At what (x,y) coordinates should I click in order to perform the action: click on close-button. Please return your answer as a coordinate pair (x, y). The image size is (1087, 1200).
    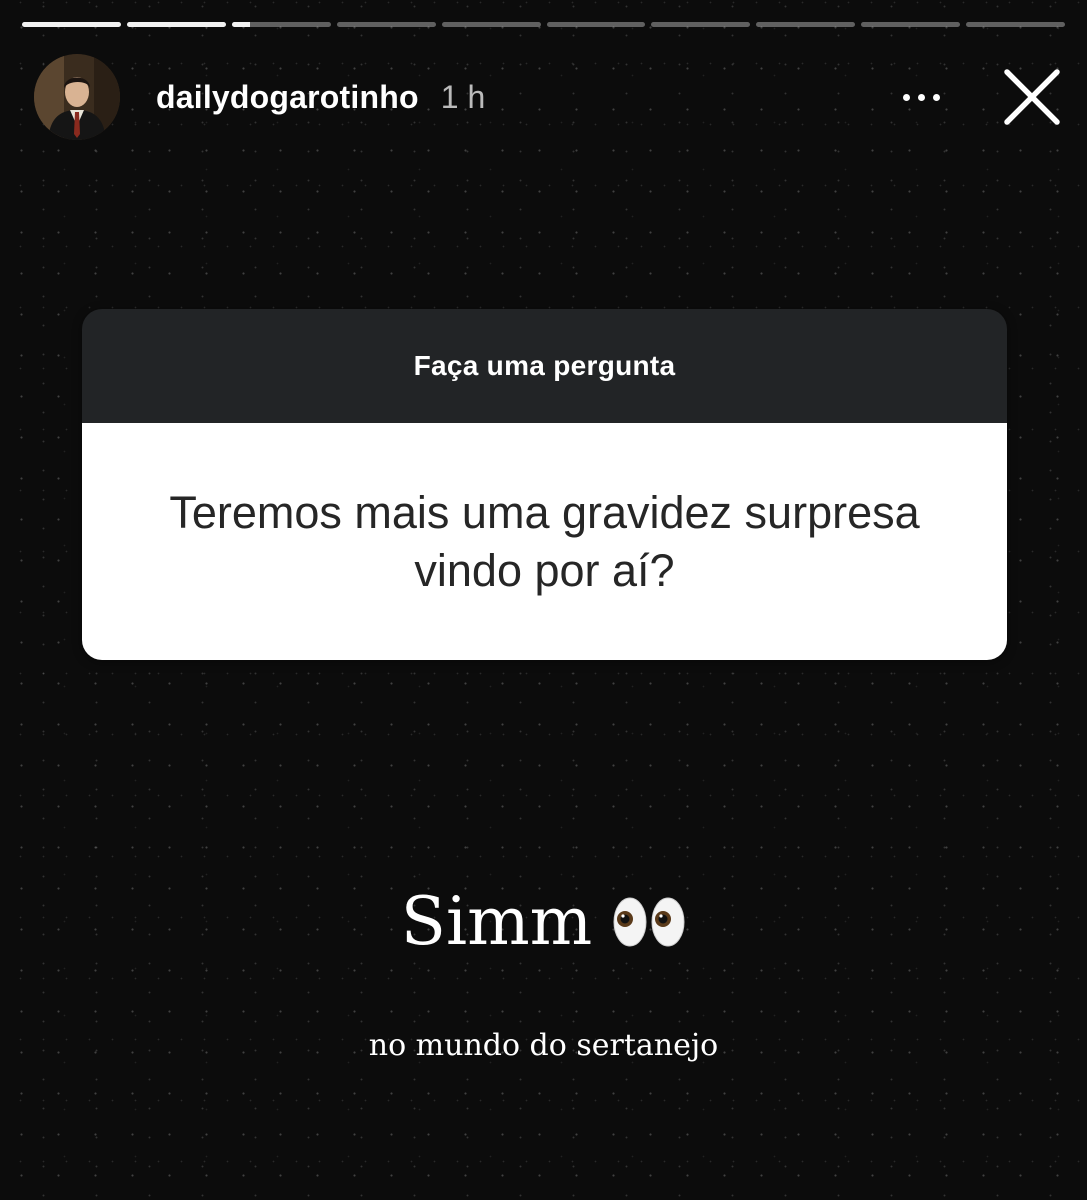
    Looking at the image, I should click on (1032, 97).